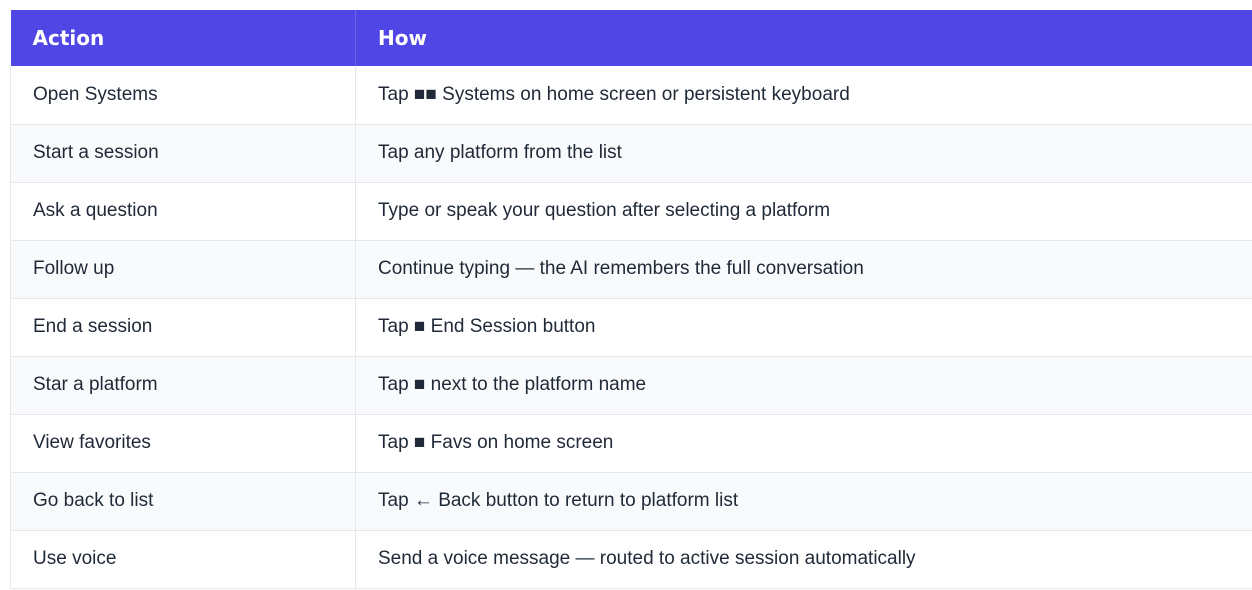  What do you see at coordinates (183, 269) in the screenshot?
I see `action-cell: Follow up` at bounding box center [183, 269].